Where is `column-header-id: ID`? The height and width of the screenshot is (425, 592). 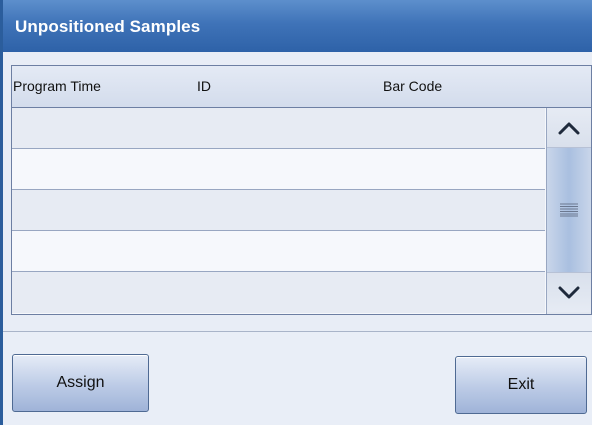
column-header-id: ID is located at coordinates (204, 86).